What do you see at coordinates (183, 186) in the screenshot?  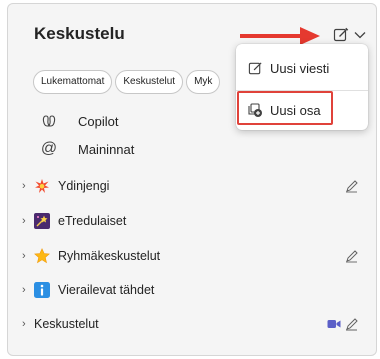 I see `group-ydinjengi: › Ydinjengi` at bounding box center [183, 186].